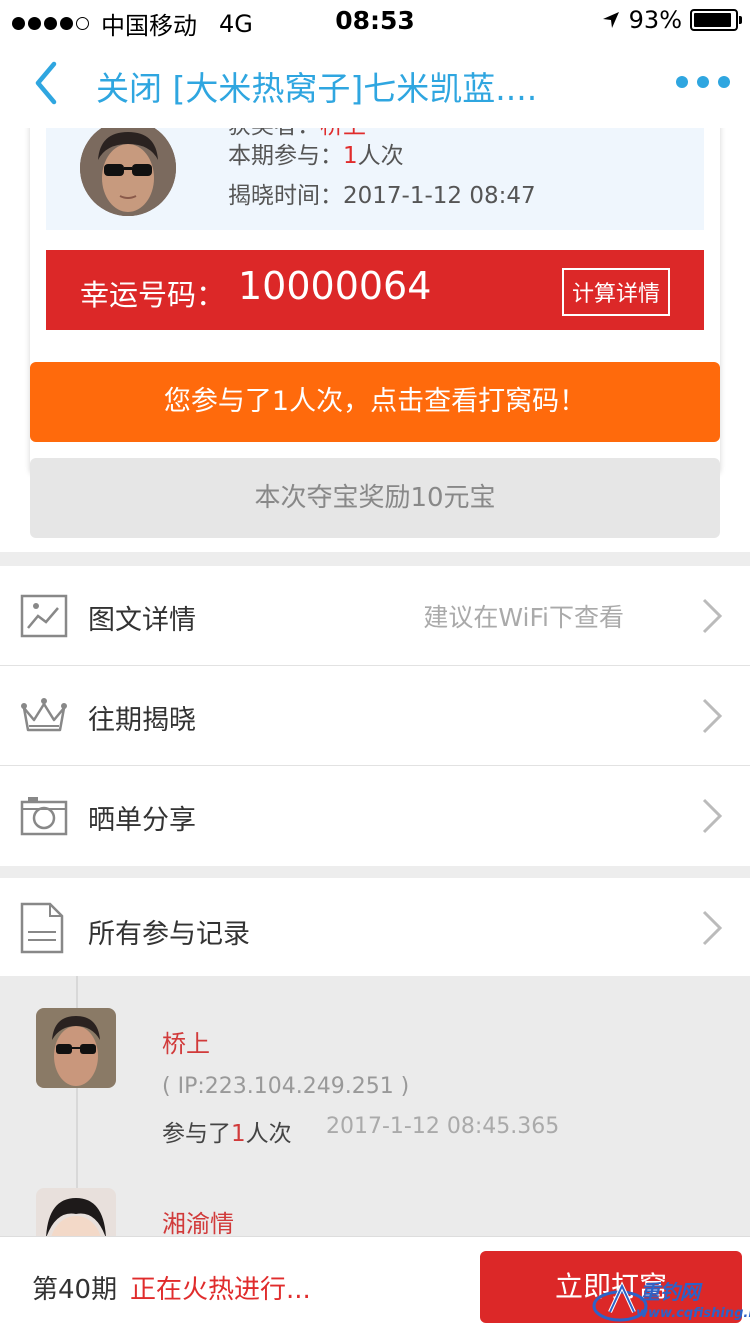  I want to click on winner-lines: 获奖者：桥上 本期参与：1人次 揭晓时间：2017-1-12 08:47, so click(382, 172).